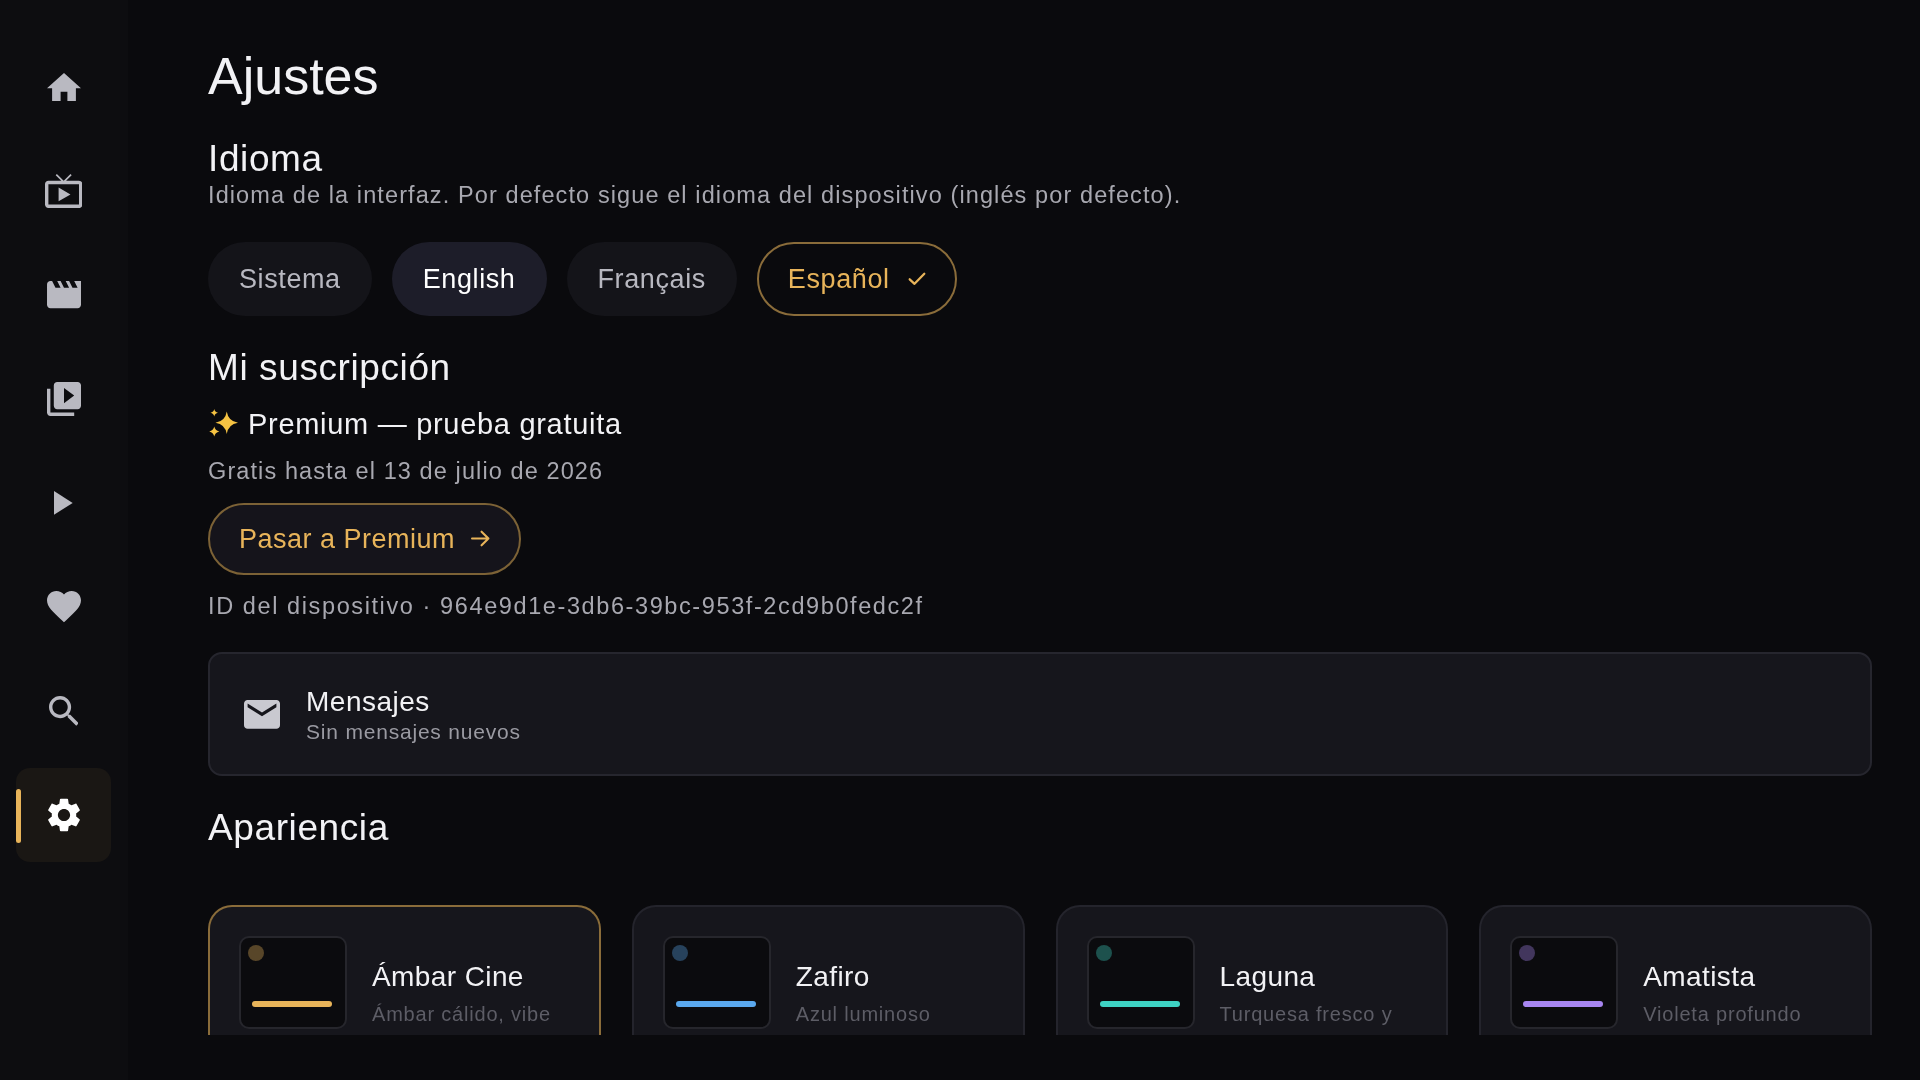 The width and height of the screenshot is (1920, 1080). I want to click on plan-name: Premium — prueba gratuita, so click(435, 424).